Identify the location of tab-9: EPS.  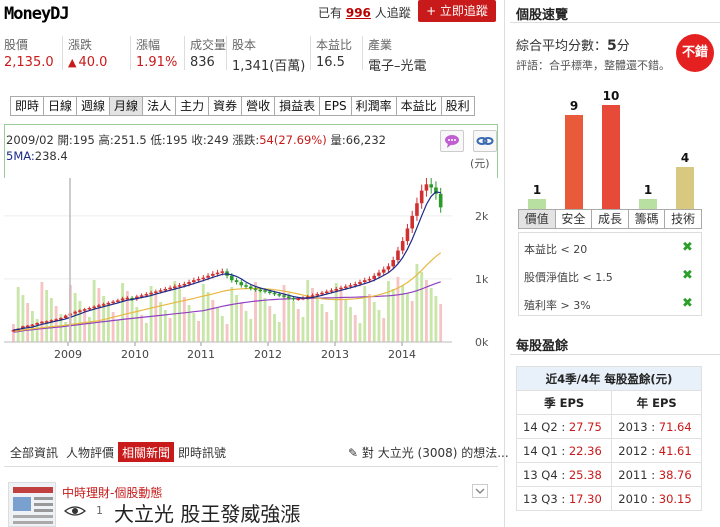
(335, 106).